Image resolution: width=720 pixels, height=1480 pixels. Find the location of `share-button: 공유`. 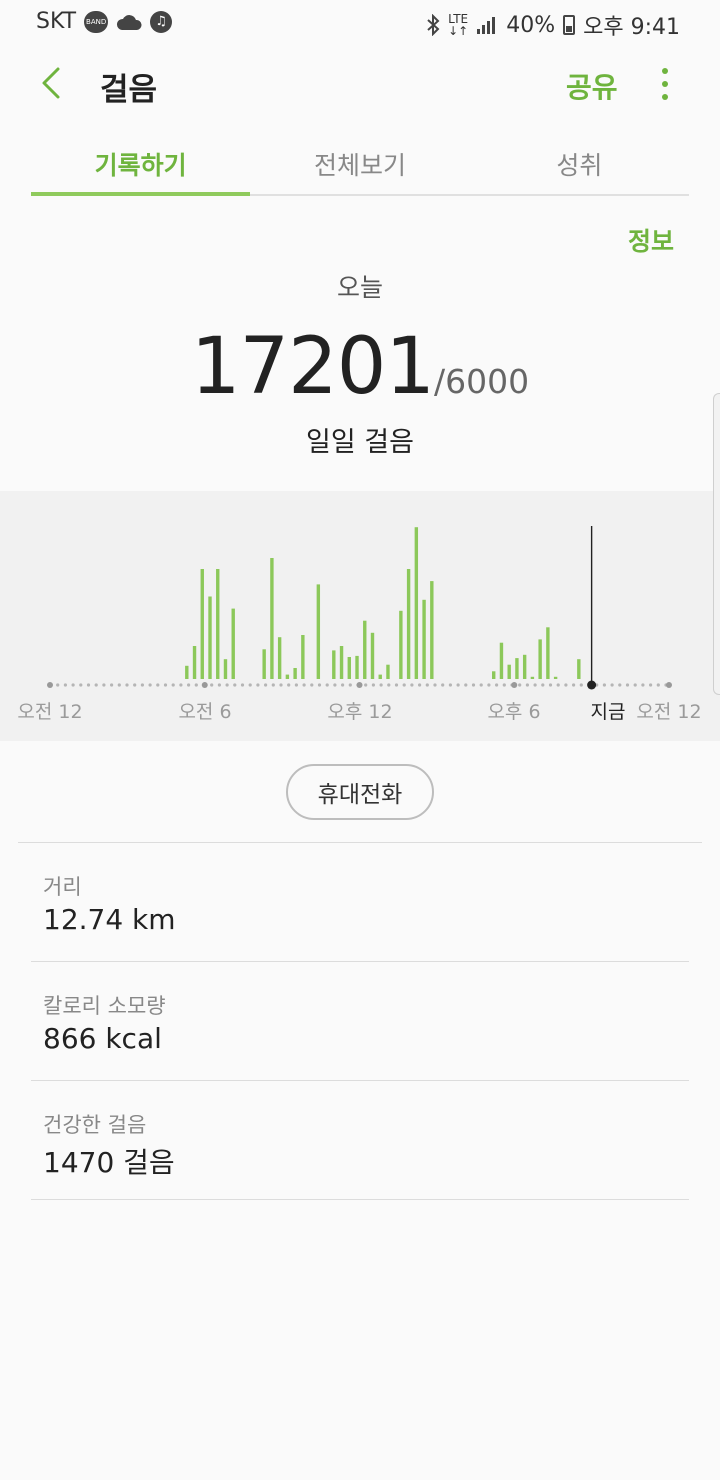

share-button: 공유 is located at coordinates (592, 86).